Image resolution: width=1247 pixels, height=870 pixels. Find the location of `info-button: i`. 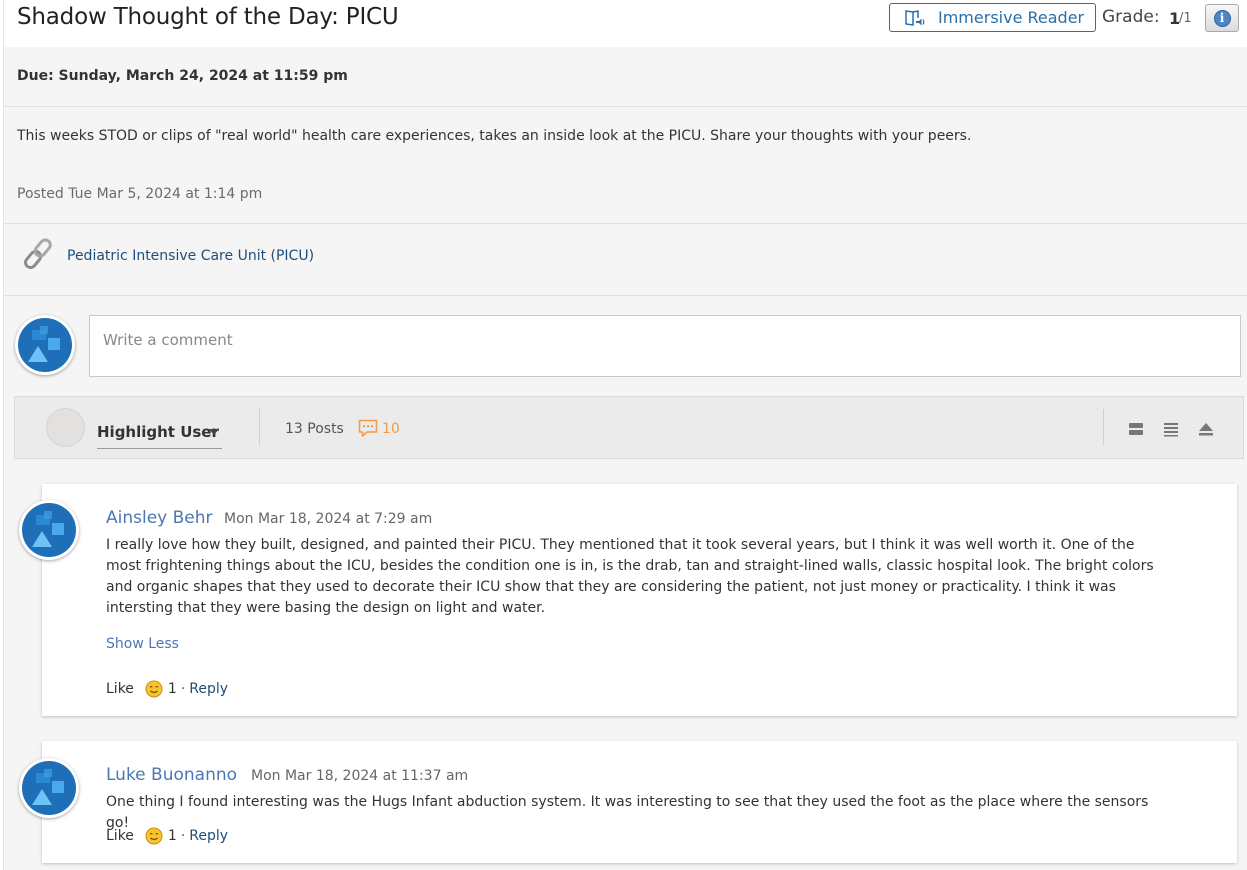

info-button: i is located at coordinates (1222, 18).